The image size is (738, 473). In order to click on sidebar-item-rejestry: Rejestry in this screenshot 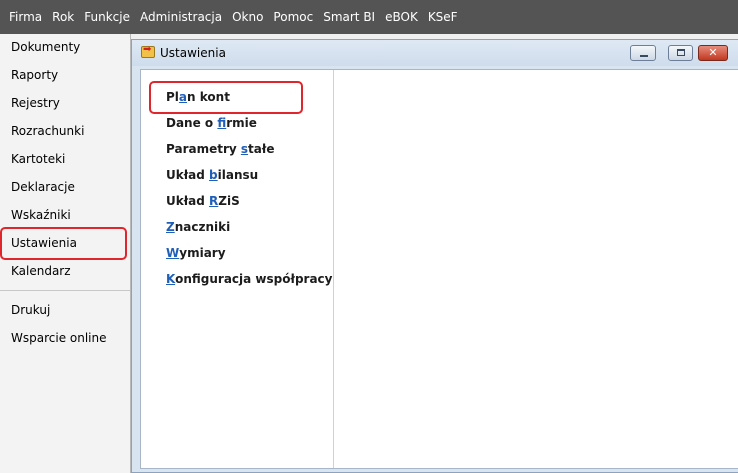, I will do `click(35, 103)`.